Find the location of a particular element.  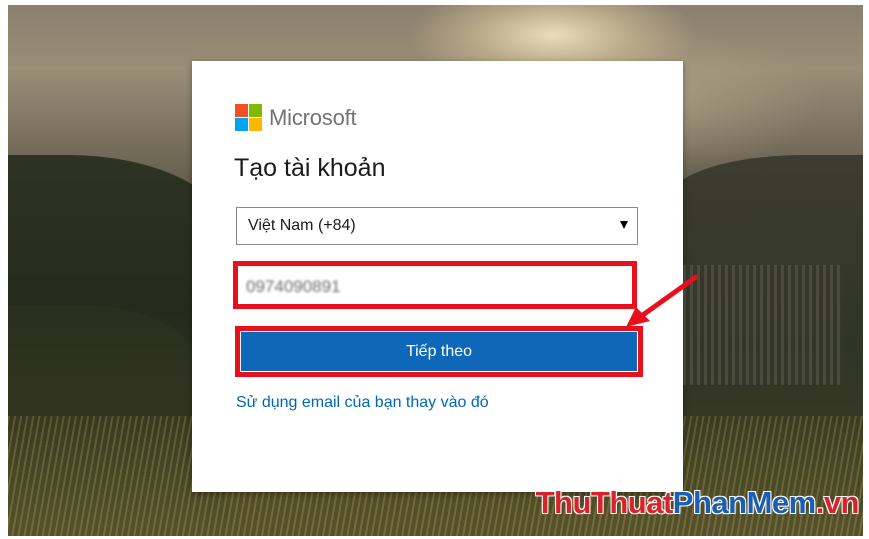

microsoft-logo-icon is located at coordinates (248, 117).